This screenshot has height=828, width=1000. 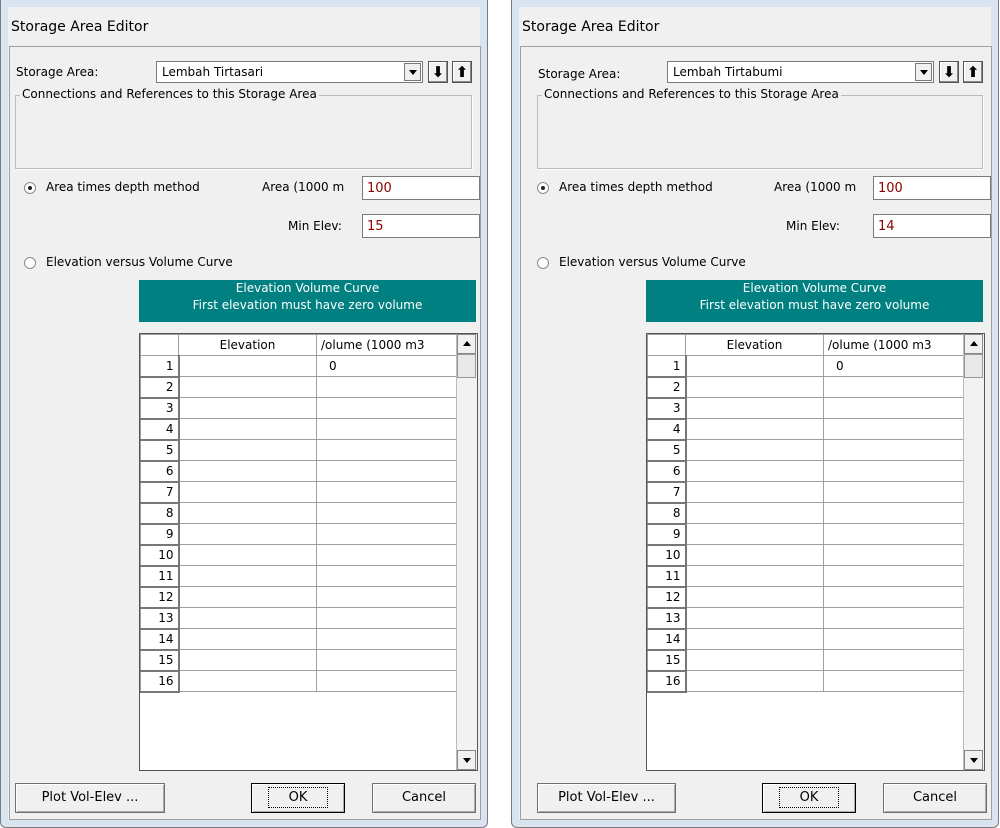 I want to click on storage-area-combo: Lembah Tirtasari, so click(x=289, y=72).